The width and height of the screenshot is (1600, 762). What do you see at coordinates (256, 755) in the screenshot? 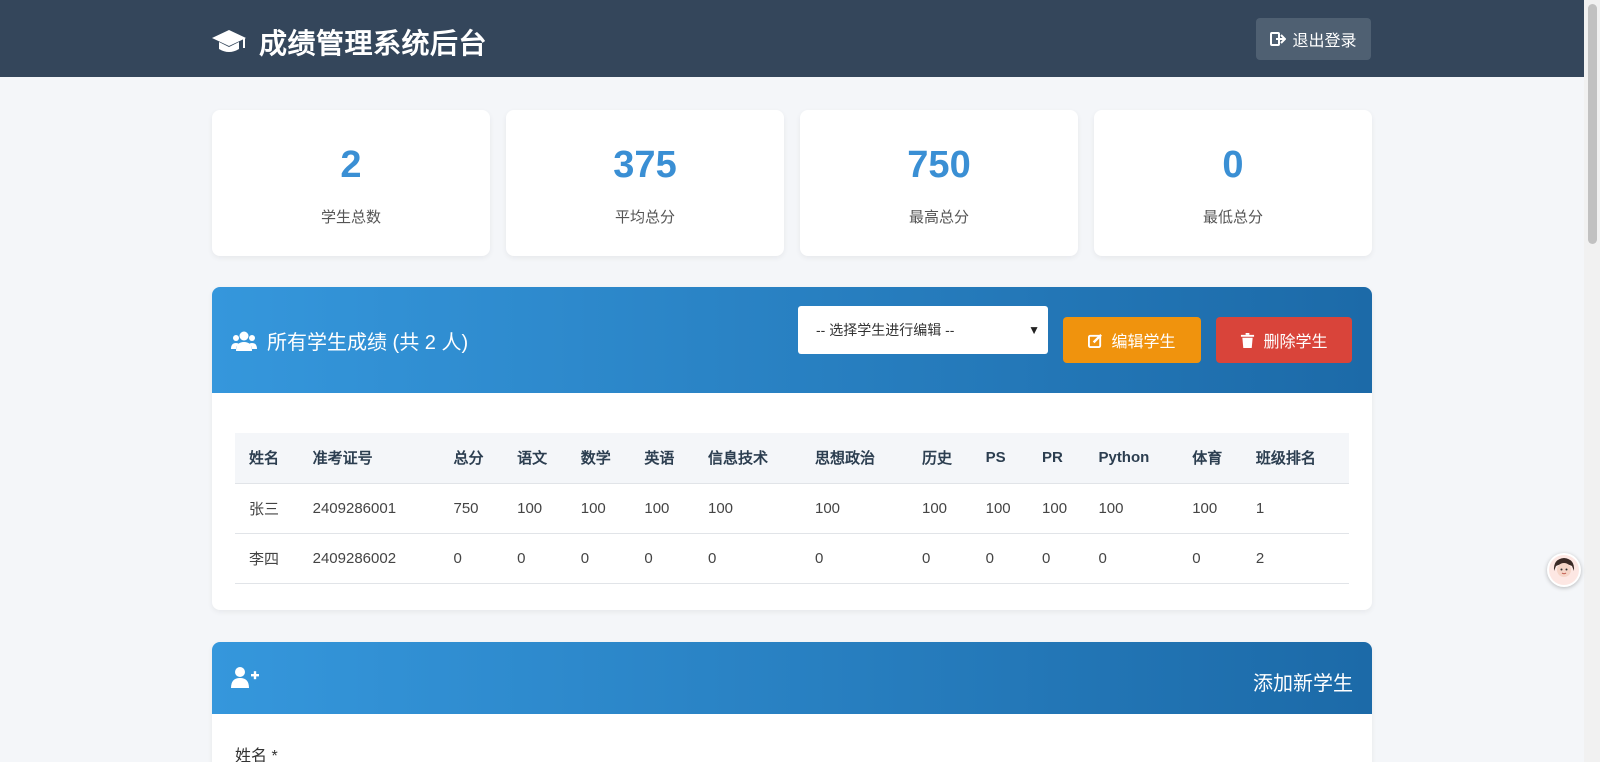
I see `name-field-label: 姓名 *` at bounding box center [256, 755].